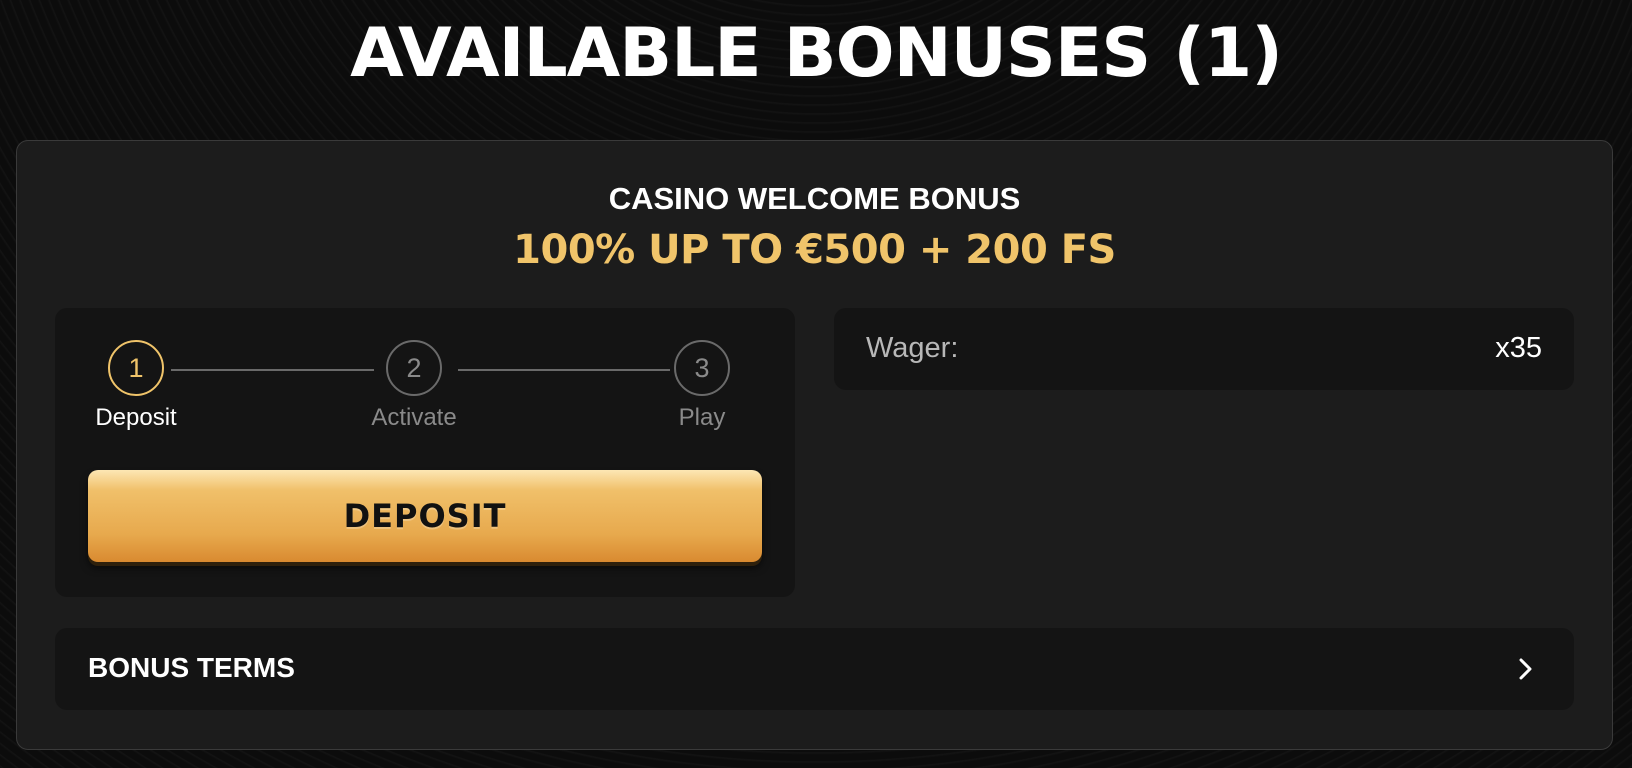 The width and height of the screenshot is (1632, 768). I want to click on chevron-right-icon, so click(1525, 669).